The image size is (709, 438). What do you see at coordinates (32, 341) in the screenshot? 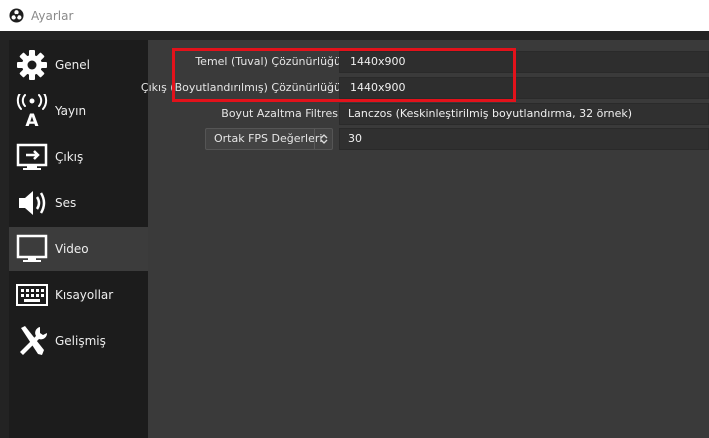
I see `tools-icon` at bounding box center [32, 341].